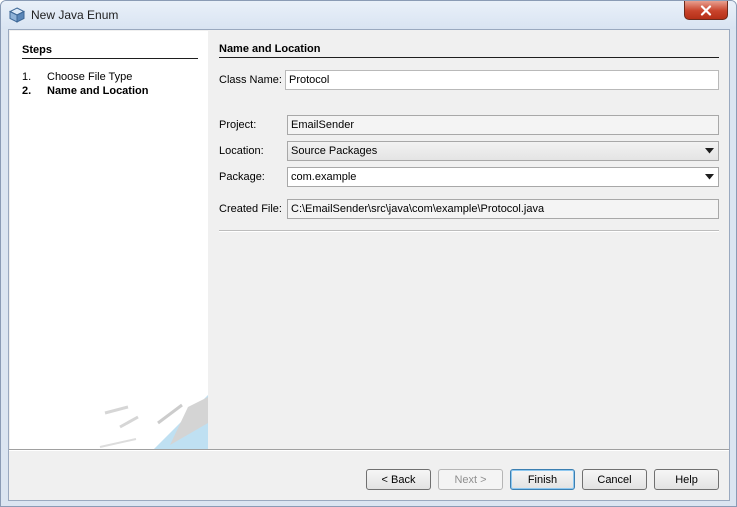 The image size is (737, 507). I want to click on java-cube-icon, so click(17, 15).